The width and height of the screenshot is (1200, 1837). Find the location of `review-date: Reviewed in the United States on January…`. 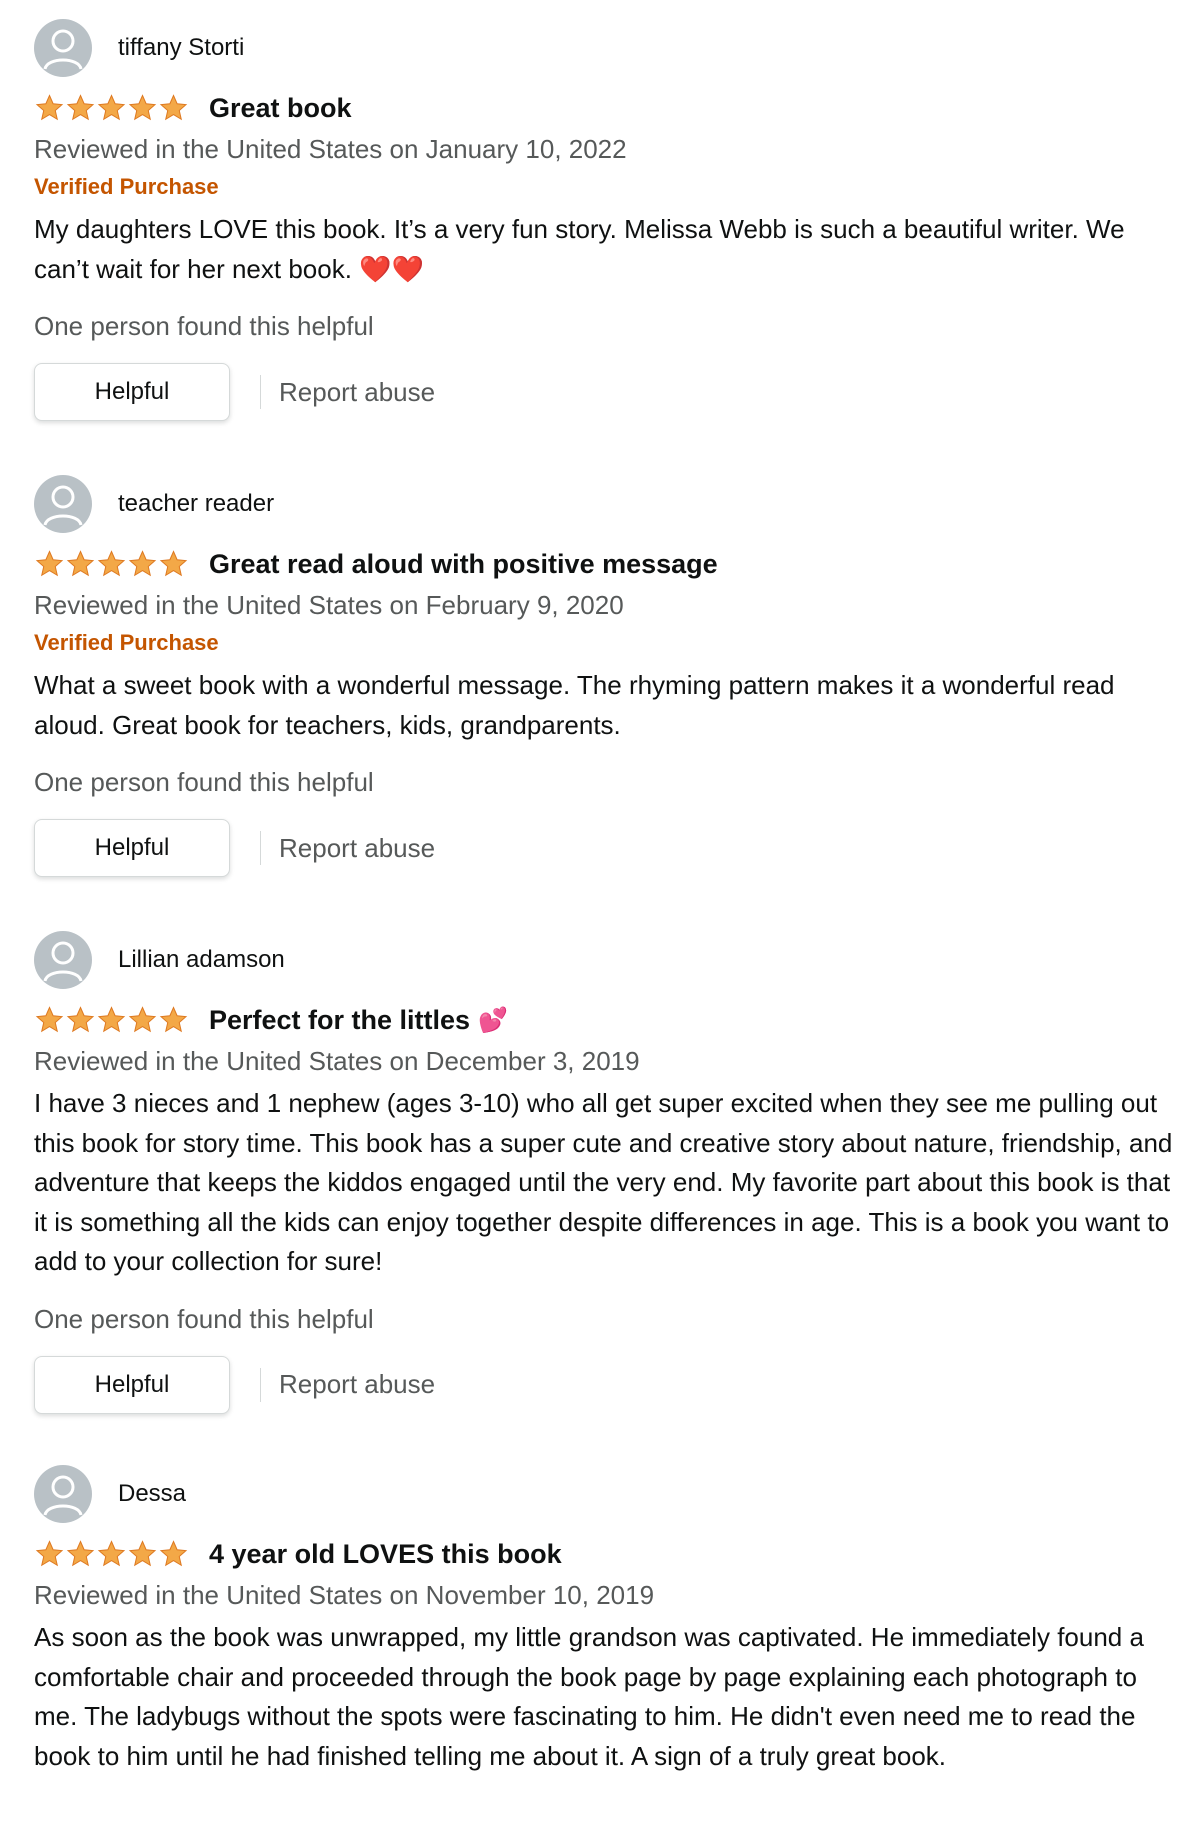

review-date: Reviewed in the United States on January… is located at coordinates (330, 149).